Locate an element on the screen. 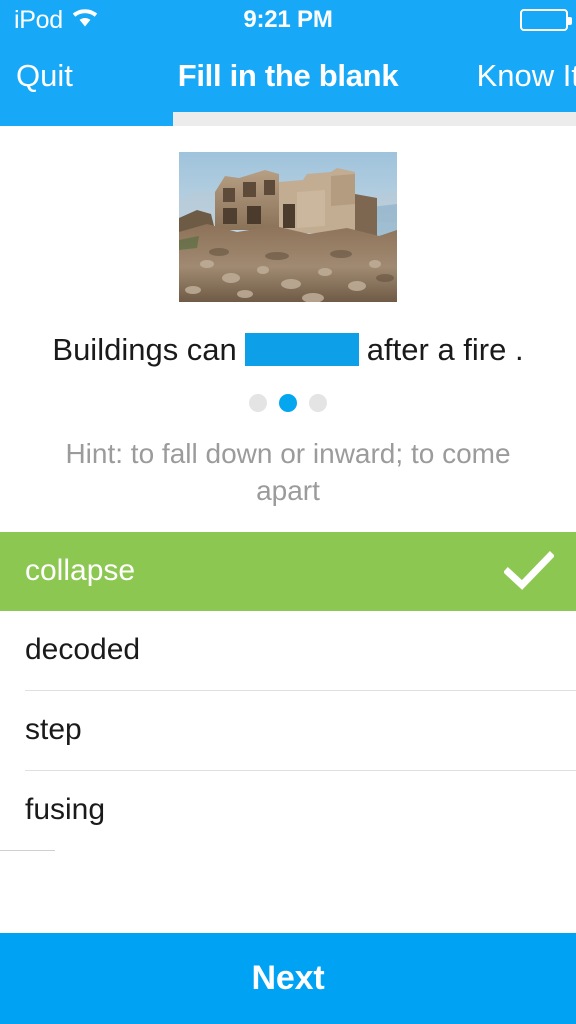  pager-dots is located at coordinates (288, 402).